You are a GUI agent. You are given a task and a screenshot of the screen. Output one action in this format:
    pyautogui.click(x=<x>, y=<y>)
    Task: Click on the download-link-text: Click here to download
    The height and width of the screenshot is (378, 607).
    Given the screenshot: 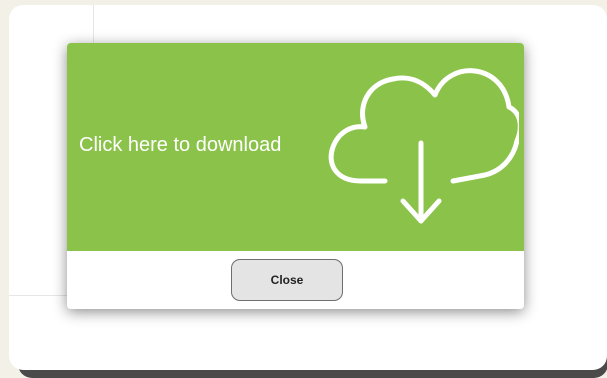 What is the action you would take?
    pyautogui.click(x=180, y=145)
    